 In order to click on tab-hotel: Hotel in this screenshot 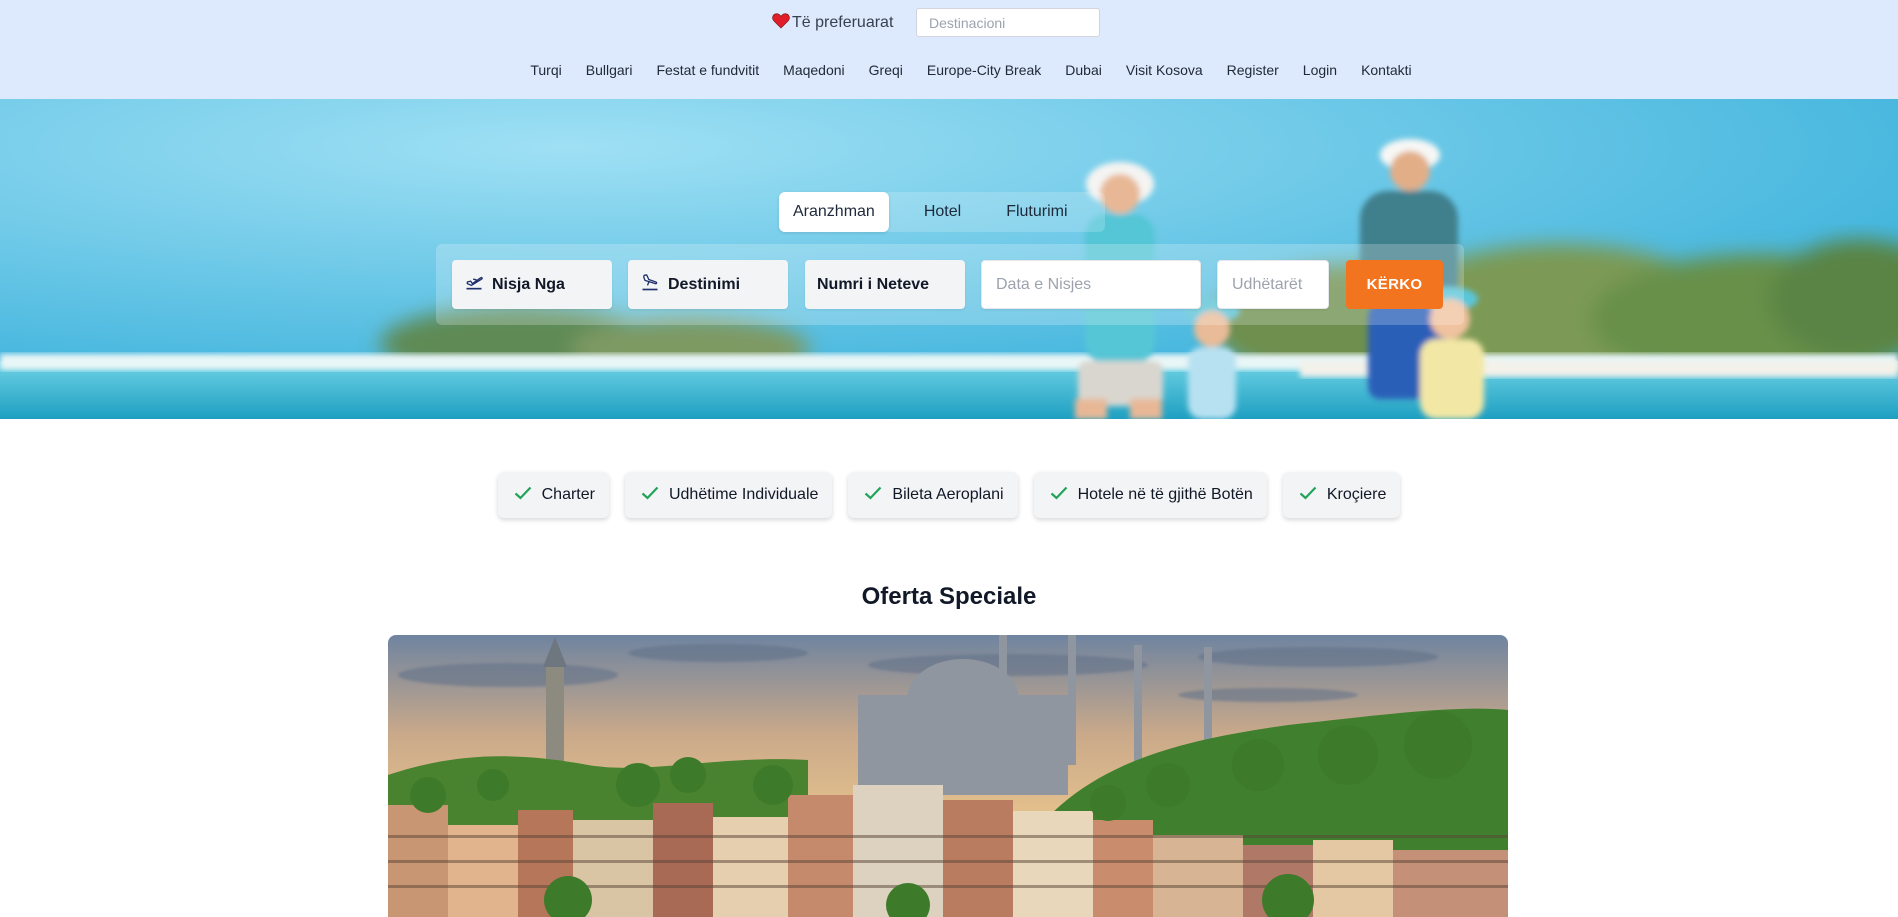, I will do `click(942, 212)`.